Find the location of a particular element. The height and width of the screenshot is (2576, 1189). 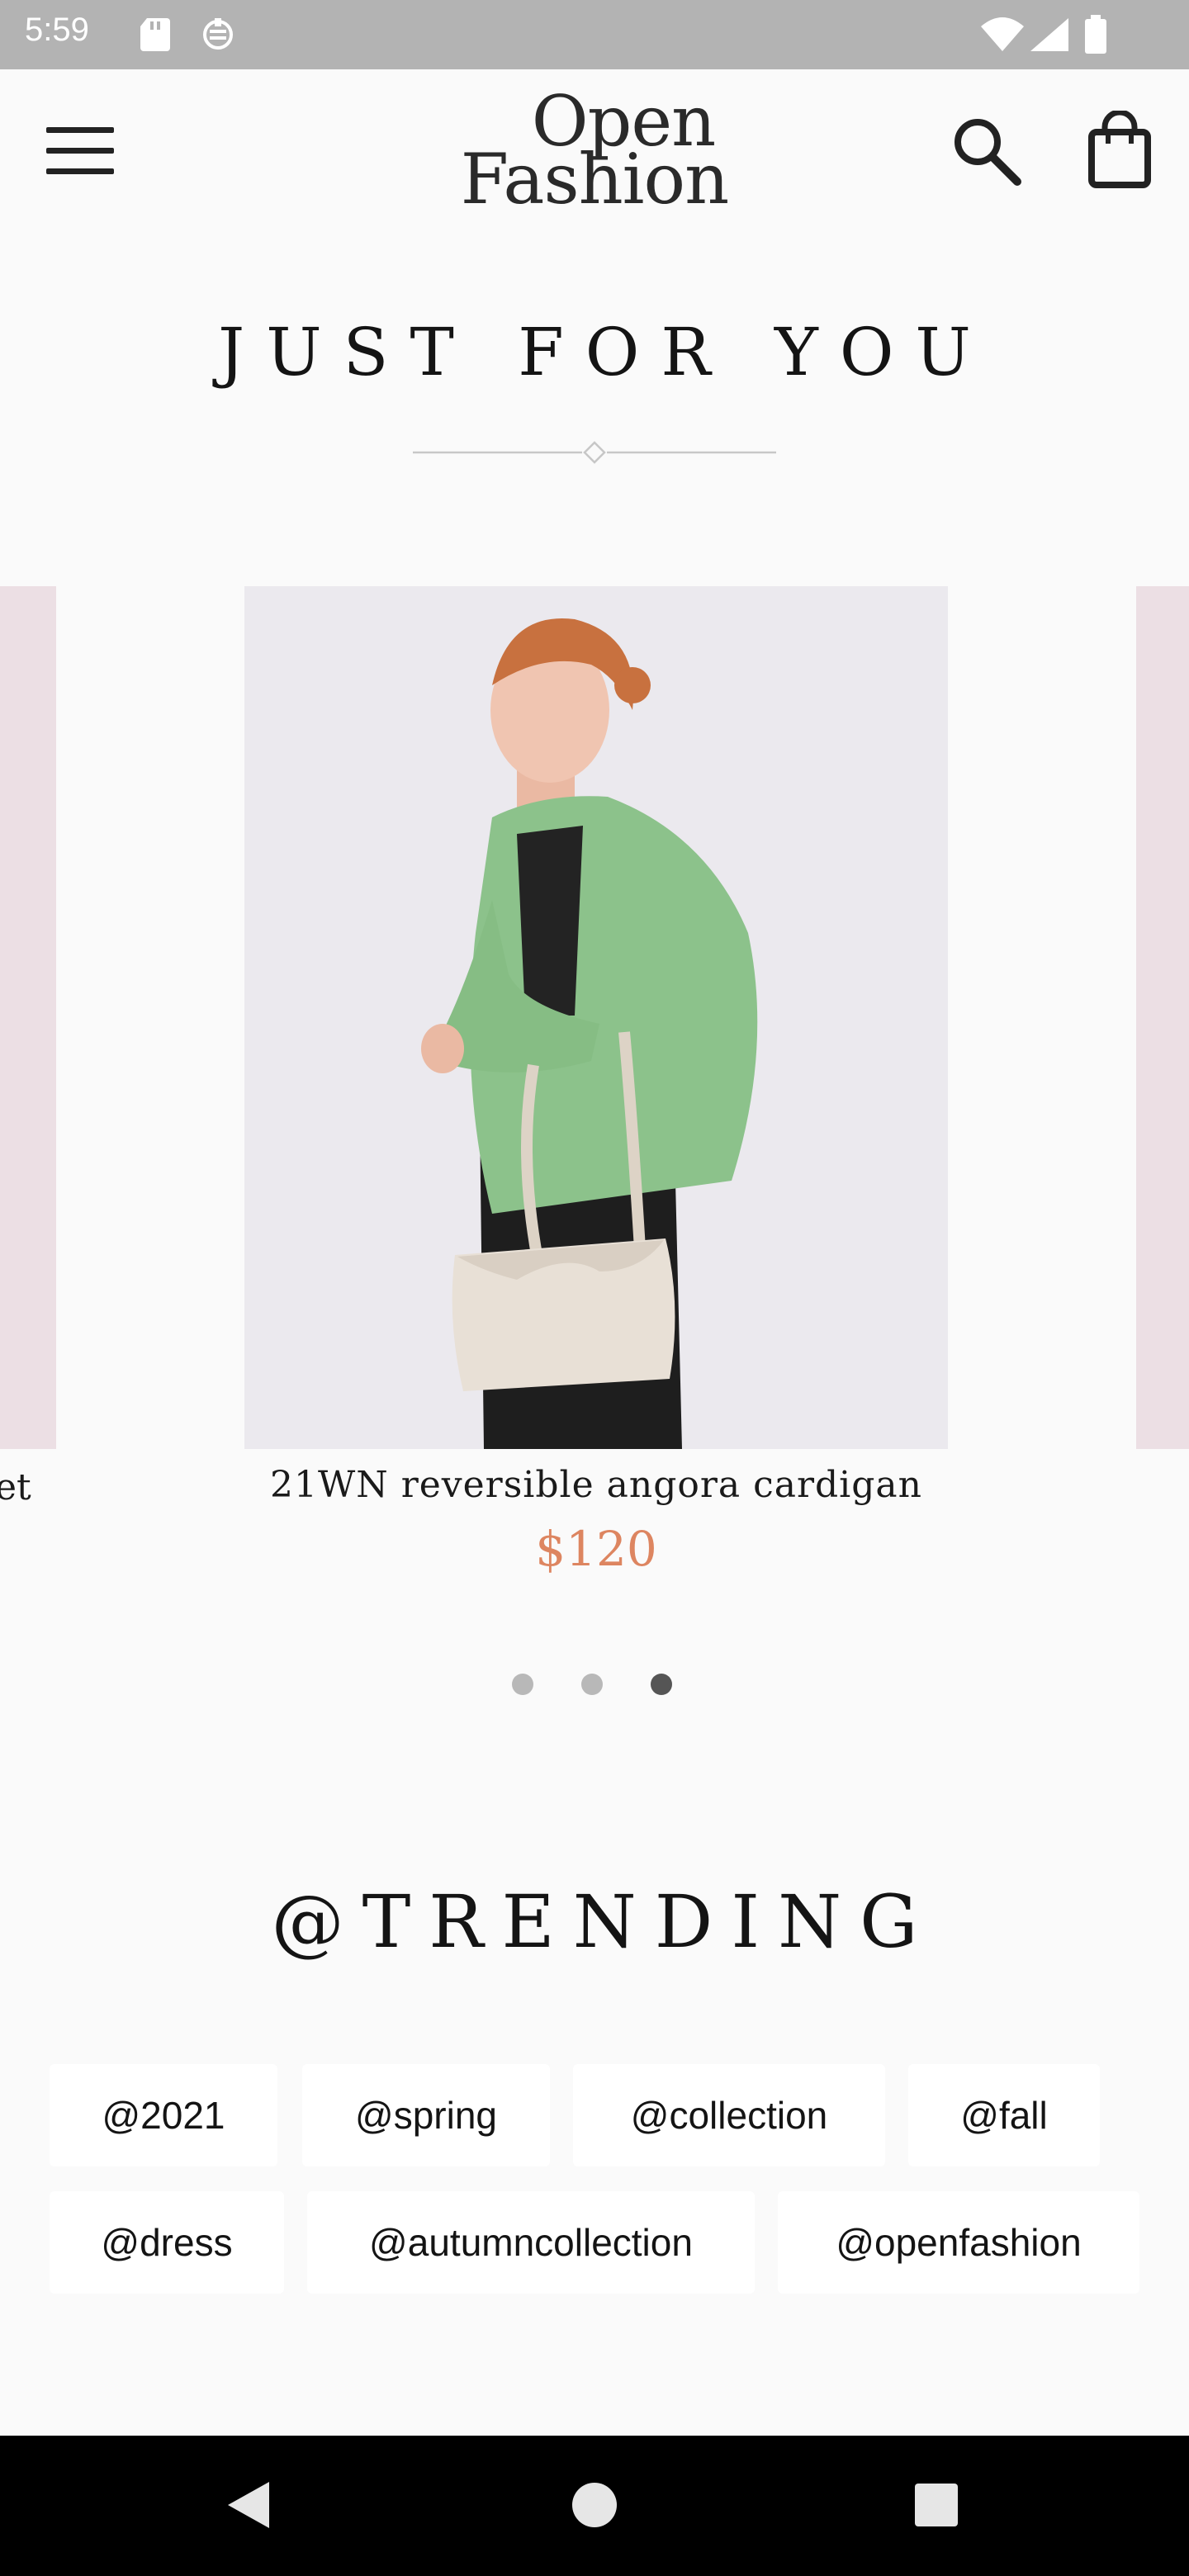

search-icon is located at coordinates (988, 152).